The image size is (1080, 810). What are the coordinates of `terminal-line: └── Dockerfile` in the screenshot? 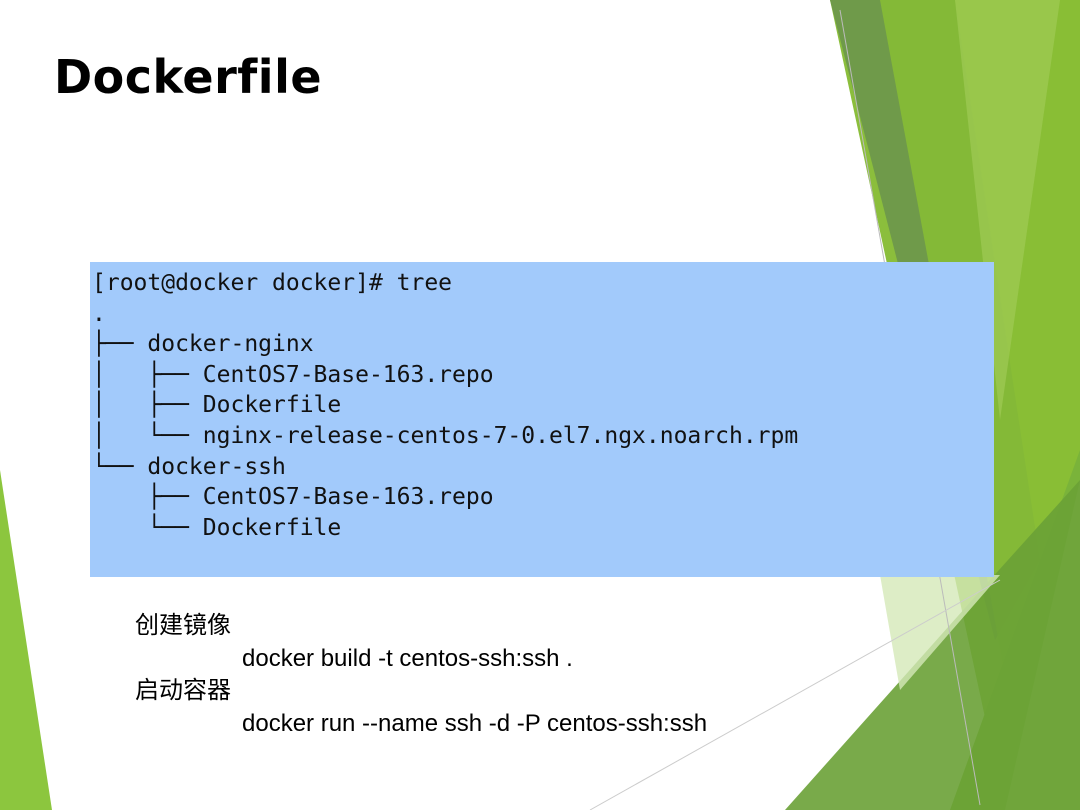 It's located at (217, 527).